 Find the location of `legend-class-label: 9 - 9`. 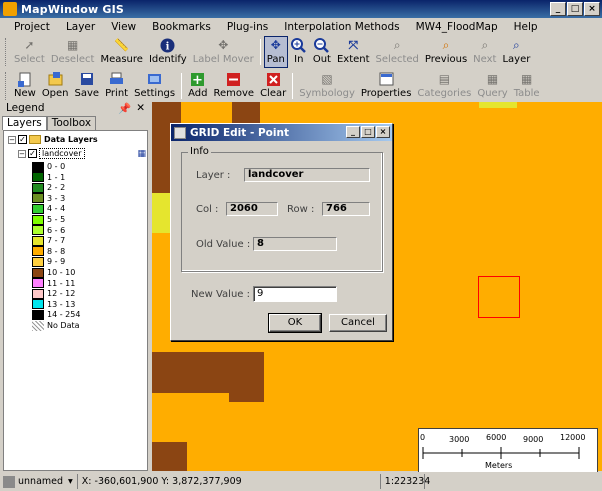

legend-class-label: 9 - 9 is located at coordinates (56, 262).